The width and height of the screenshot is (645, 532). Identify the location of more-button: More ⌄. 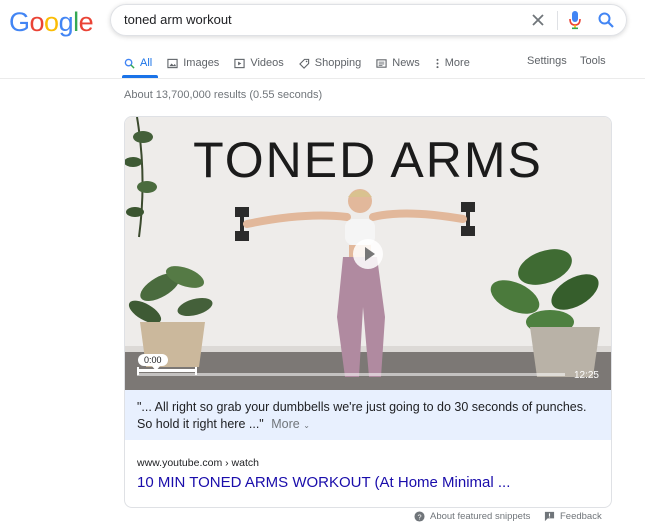
(290, 424).